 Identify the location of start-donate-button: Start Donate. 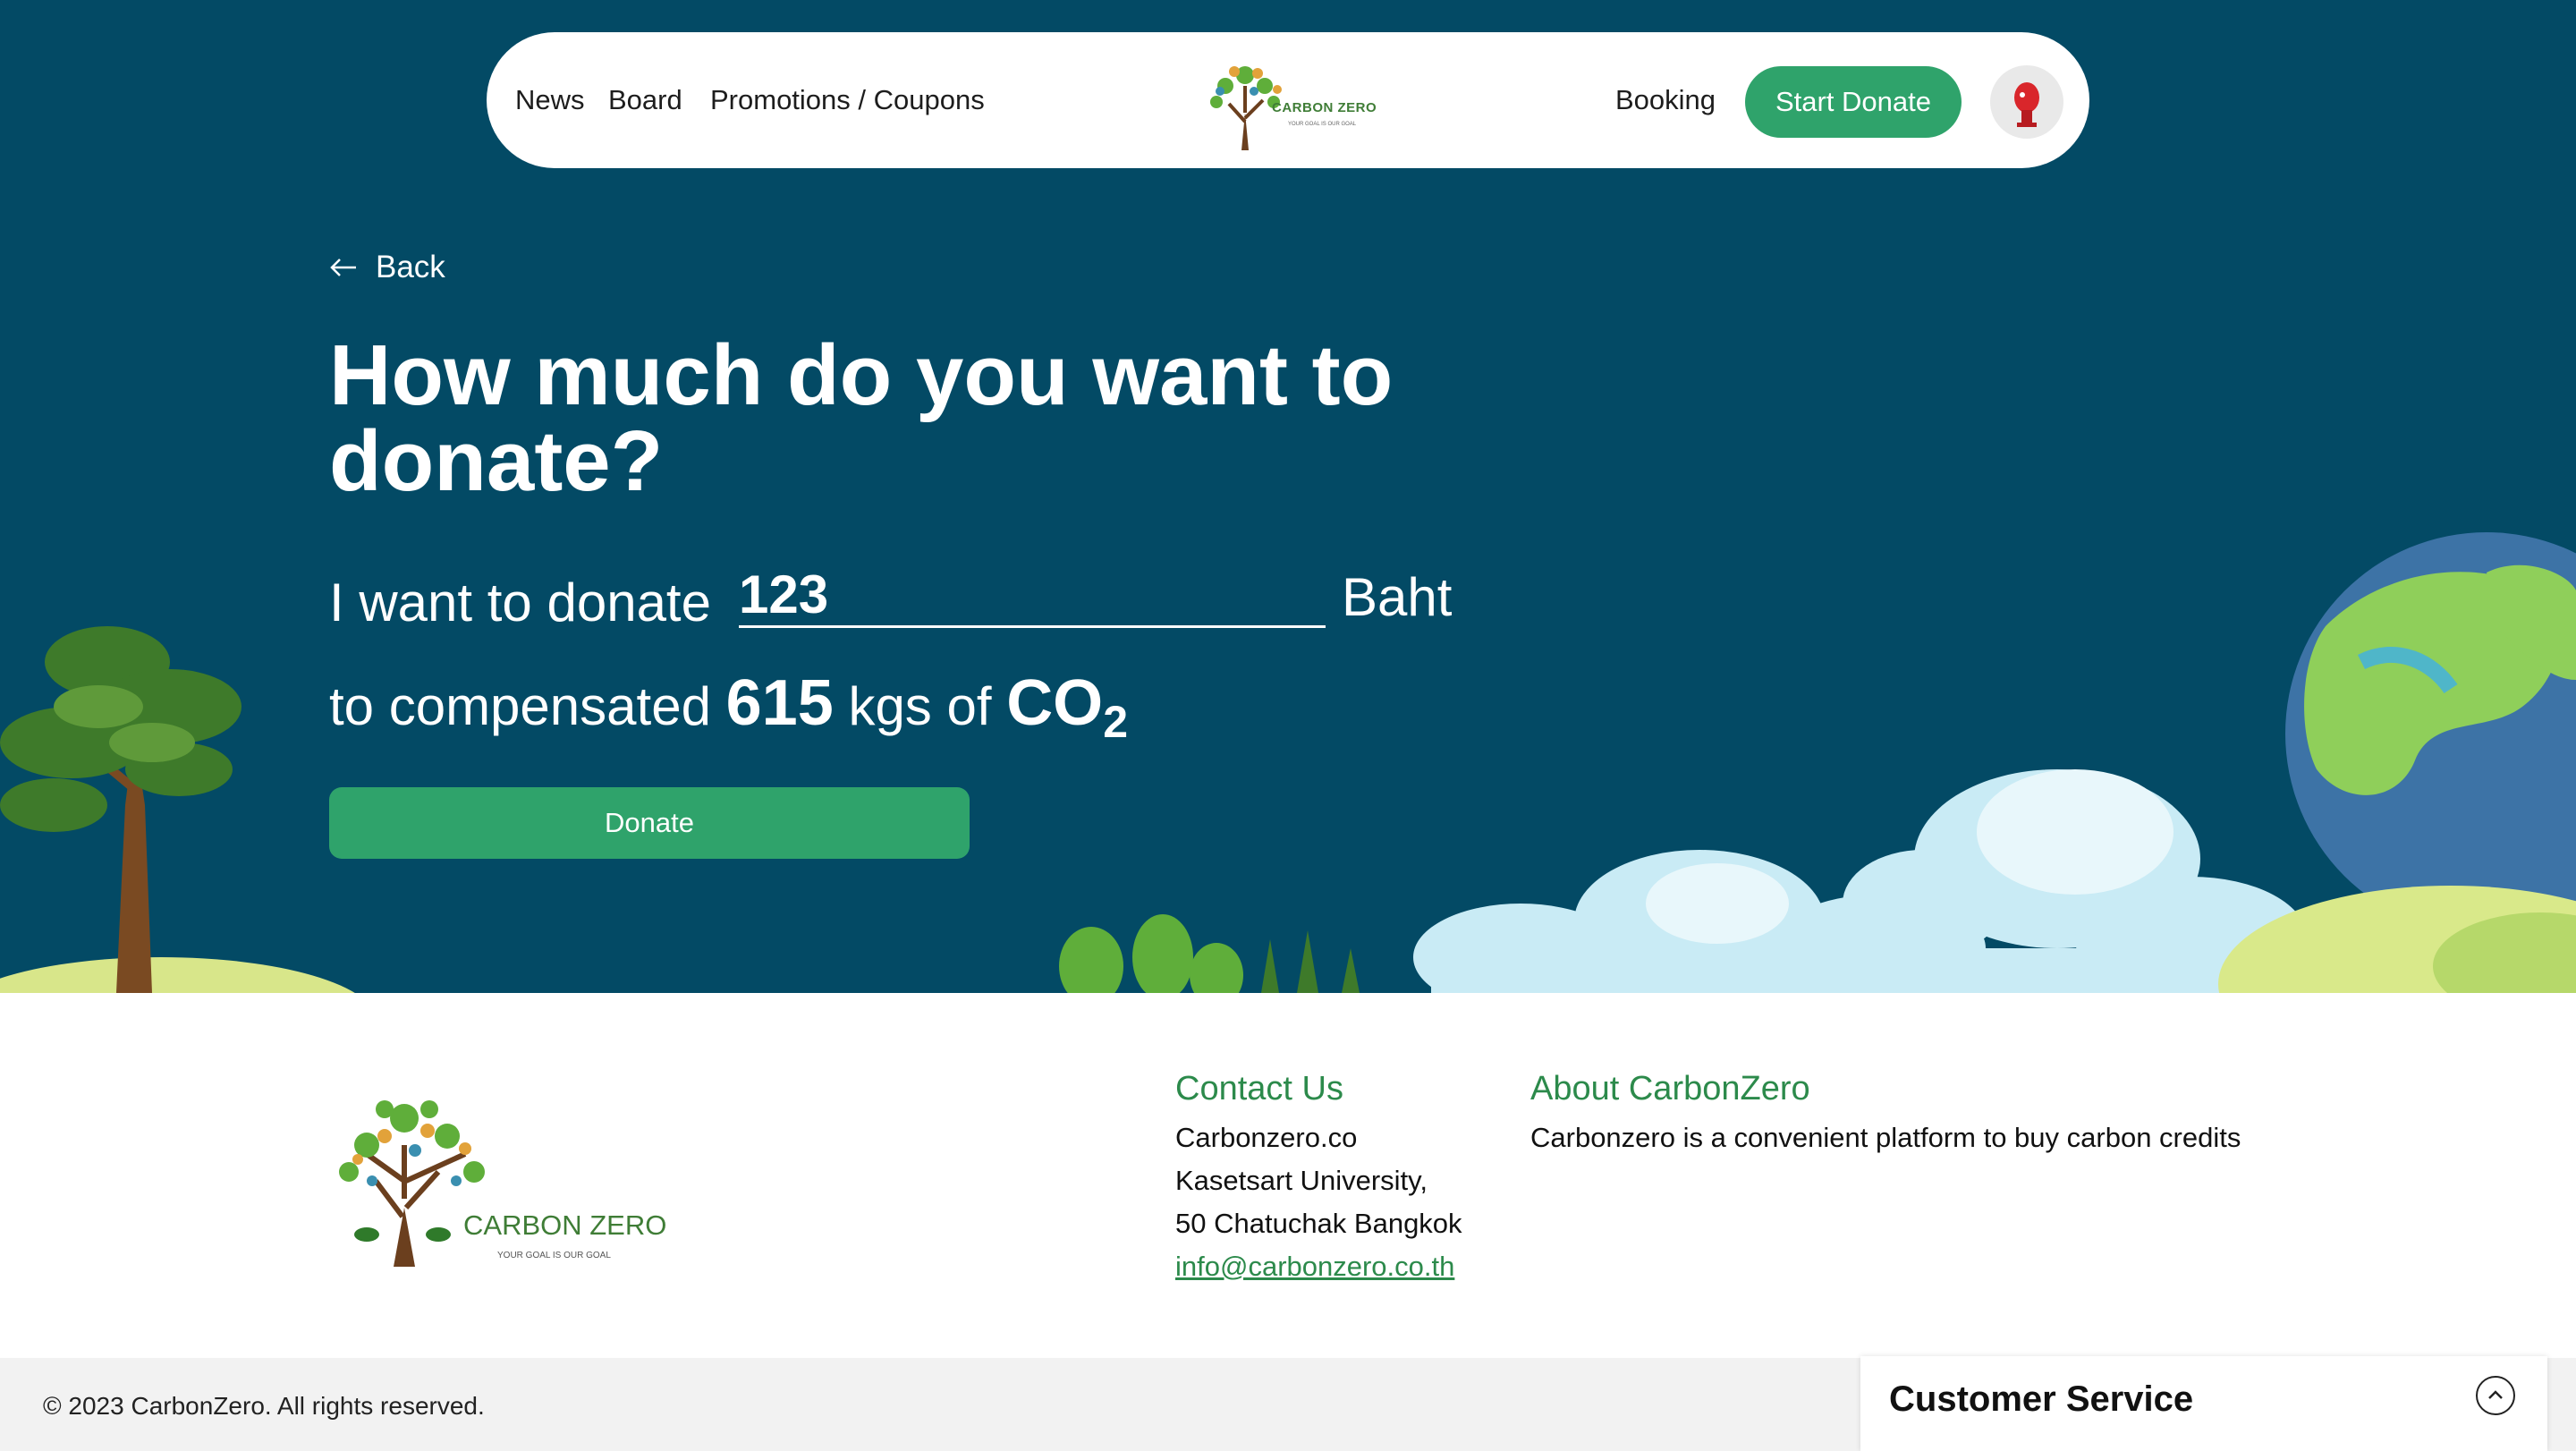
(1853, 102).